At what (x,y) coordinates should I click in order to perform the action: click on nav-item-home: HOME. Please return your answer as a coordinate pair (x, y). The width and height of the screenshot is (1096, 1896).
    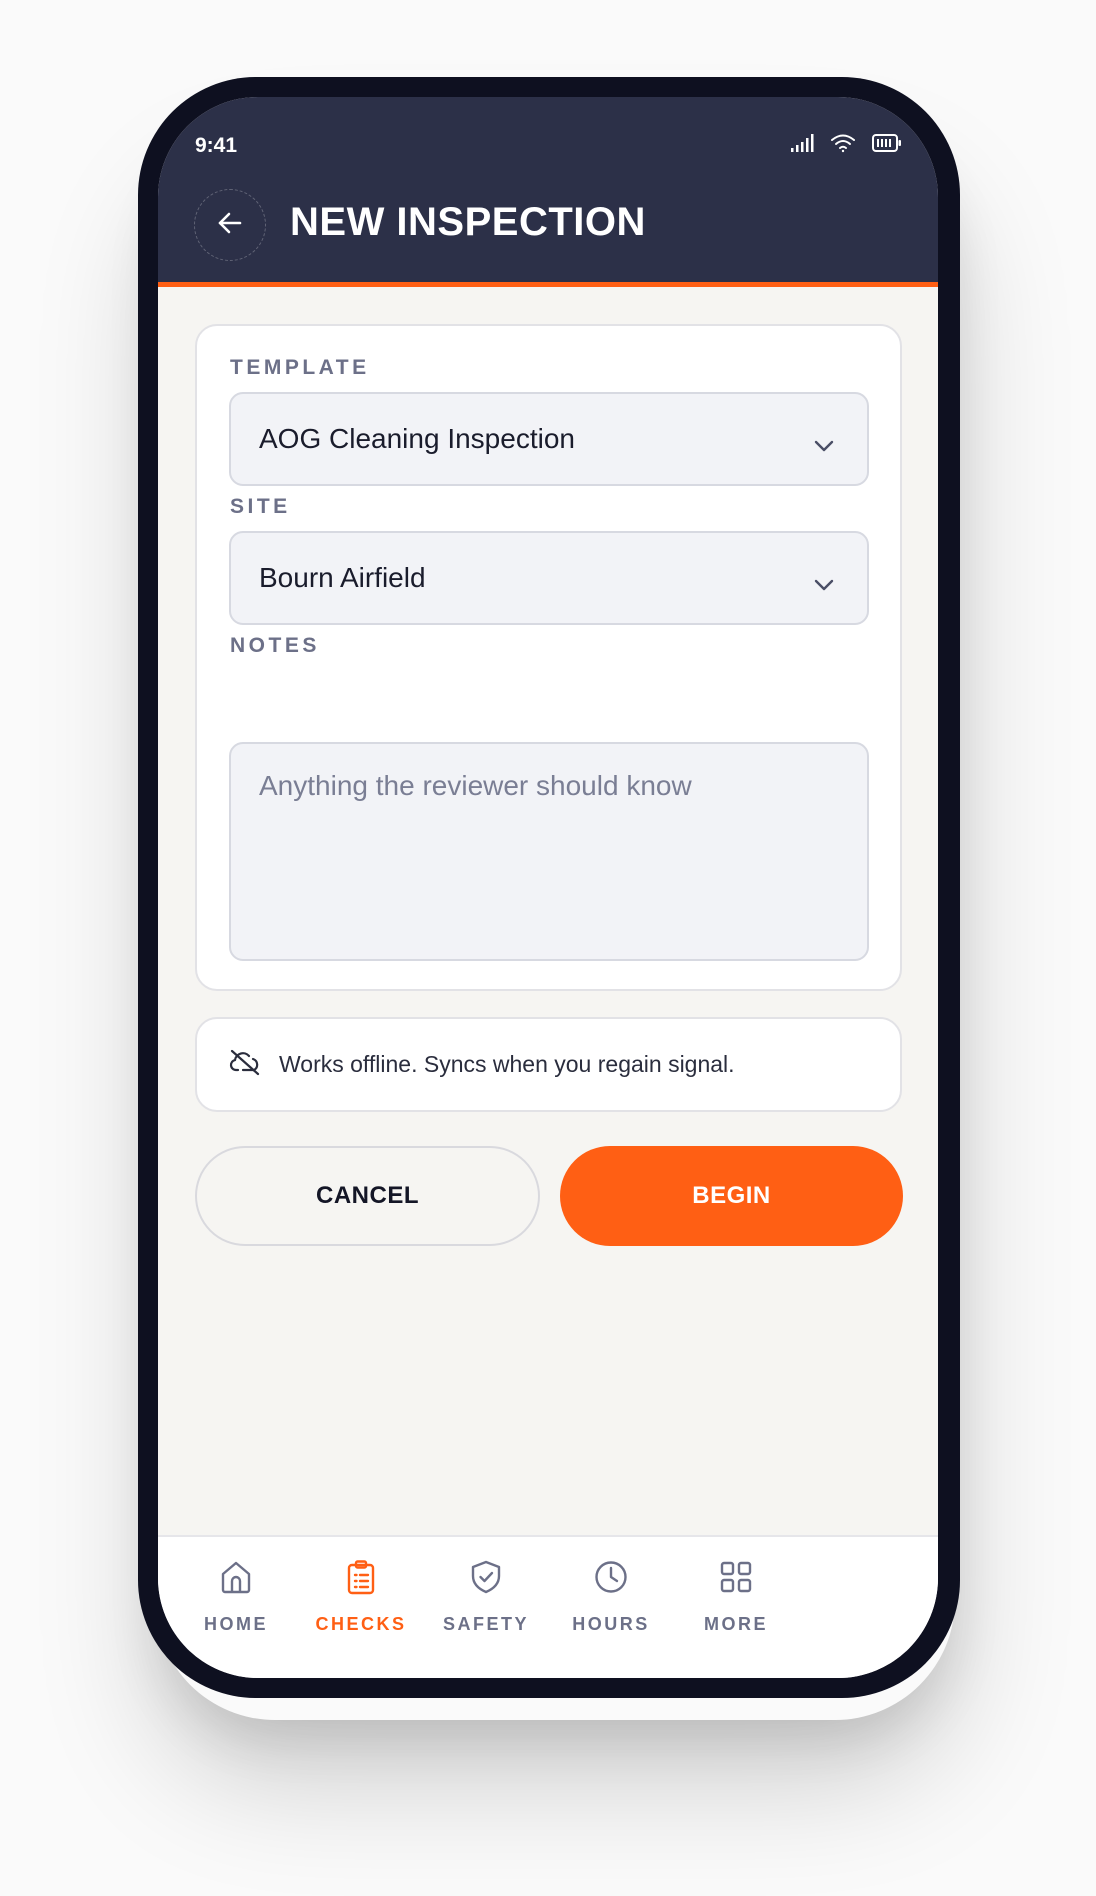
    Looking at the image, I should click on (236, 1597).